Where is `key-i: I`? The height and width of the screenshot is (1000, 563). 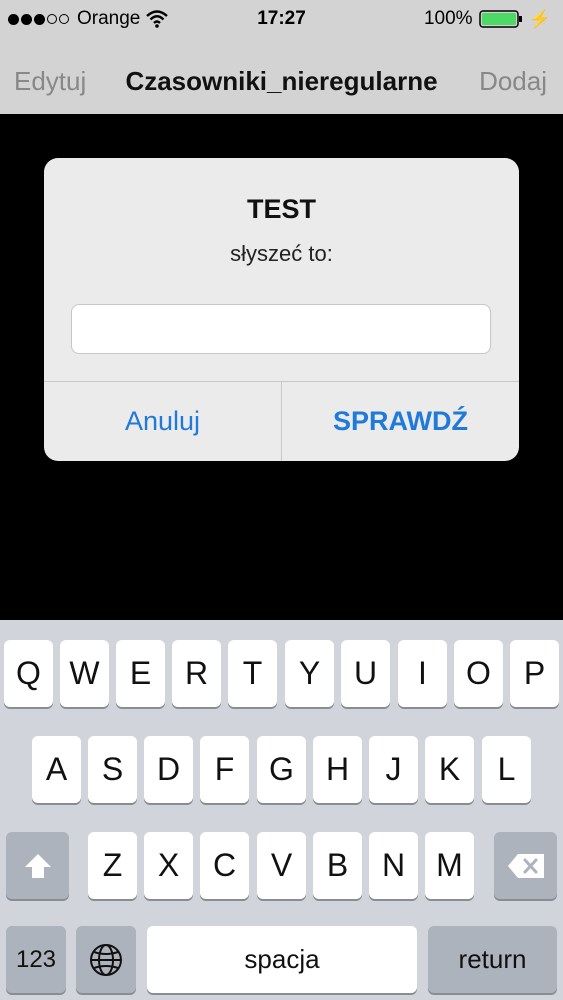
key-i: I is located at coordinates (422, 673).